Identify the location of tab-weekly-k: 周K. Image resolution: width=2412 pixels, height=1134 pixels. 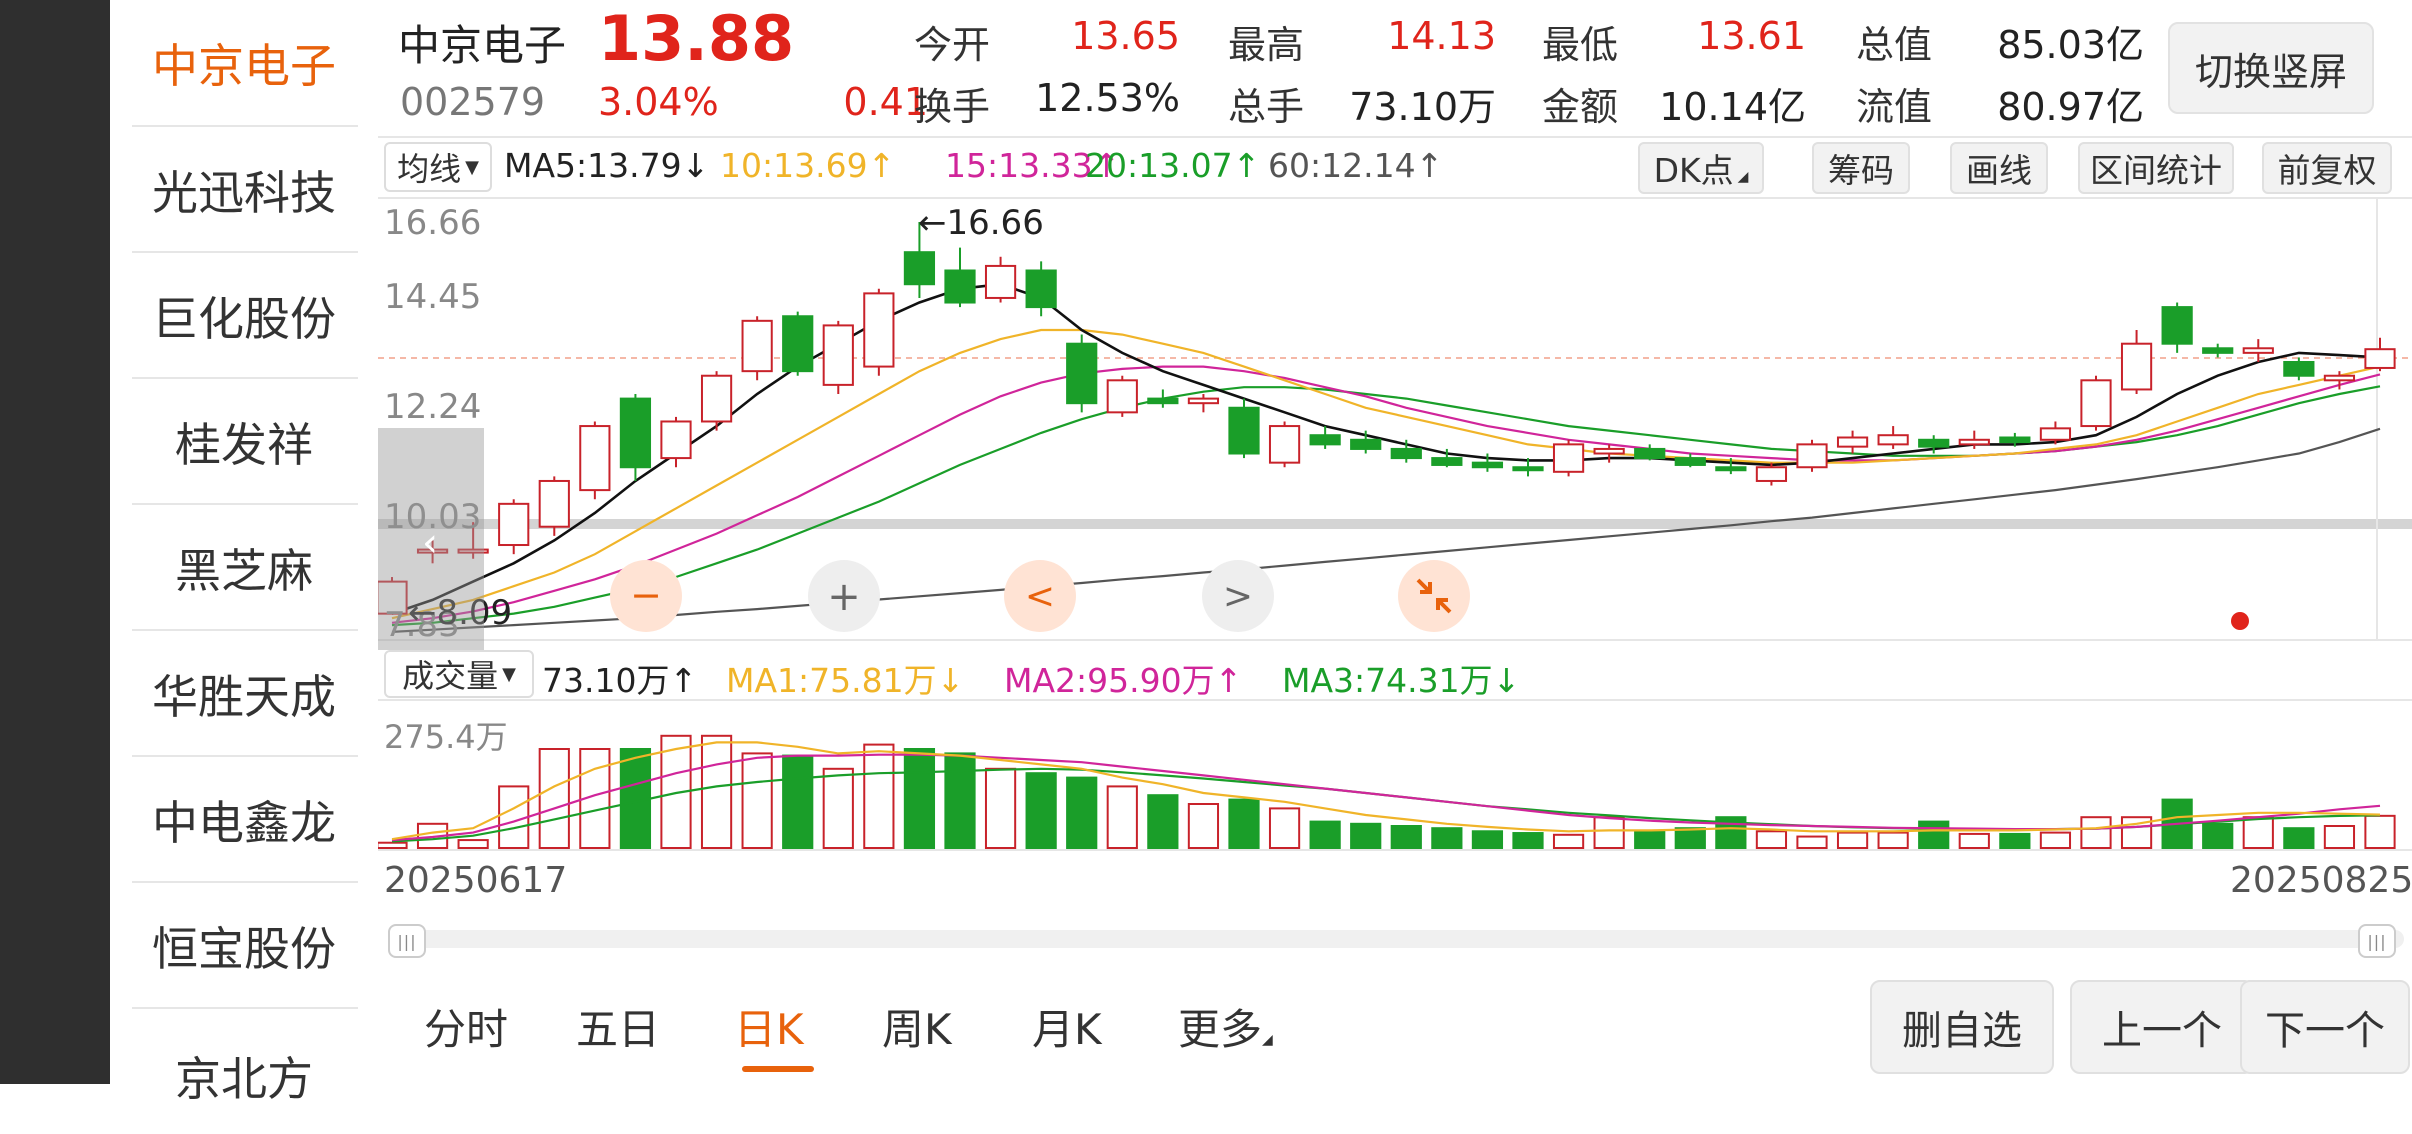
(917, 1026).